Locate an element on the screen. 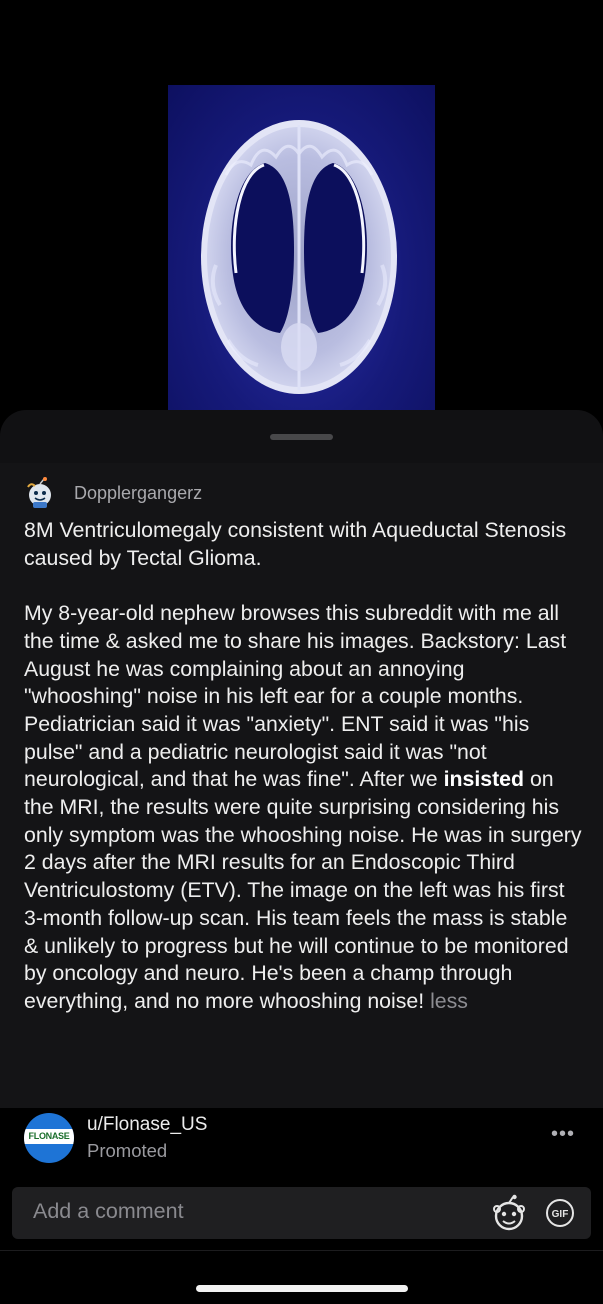 The image size is (603, 1304). flonase-logo: FLONASE is located at coordinates (49, 1138).